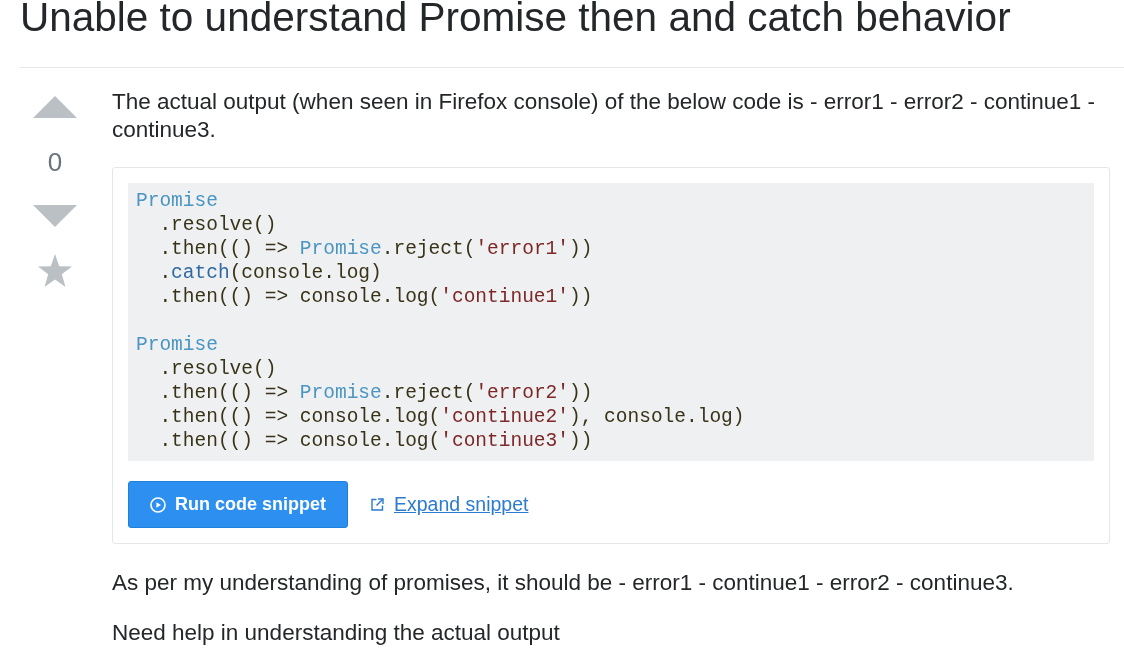 The image size is (1124, 670). Describe the element at coordinates (55, 162) in the screenshot. I see `vote-count: 0` at that location.